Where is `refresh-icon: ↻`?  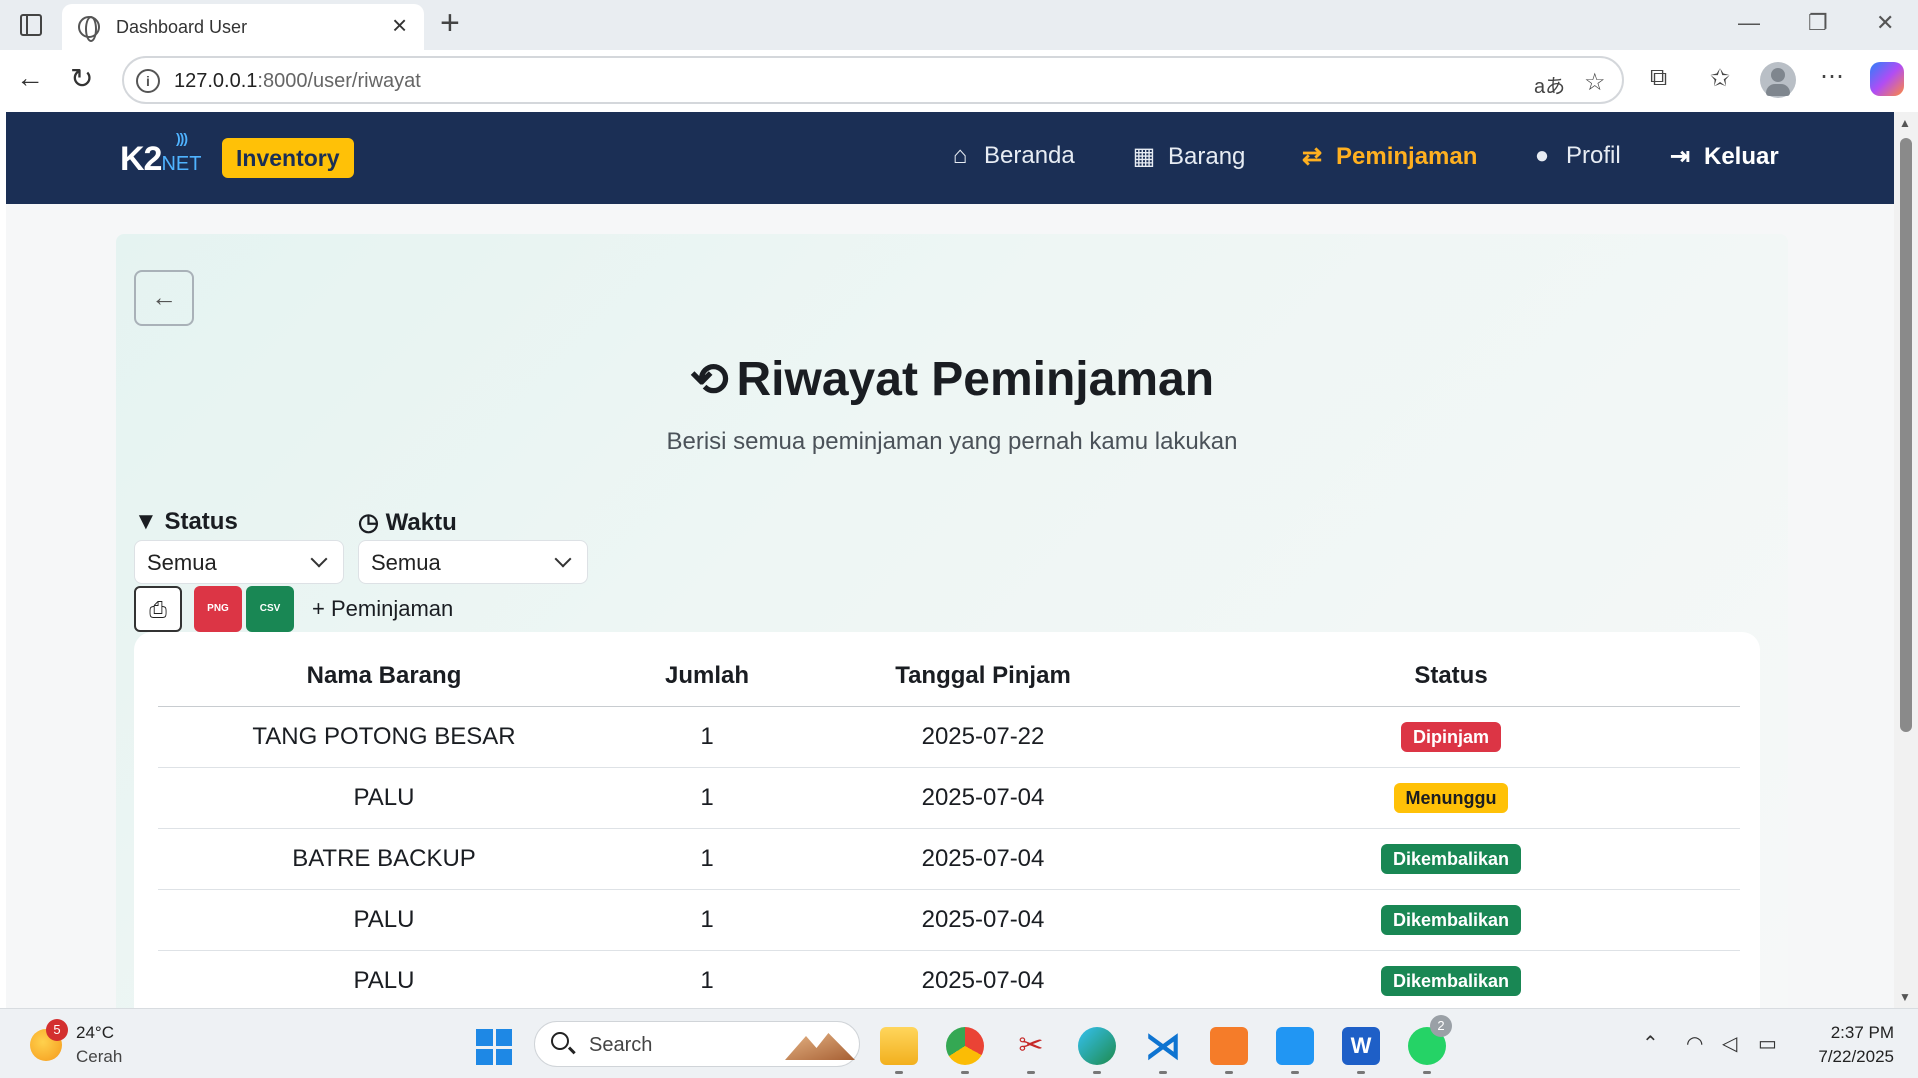
refresh-icon: ↻ is located at coordinates (81, 78).